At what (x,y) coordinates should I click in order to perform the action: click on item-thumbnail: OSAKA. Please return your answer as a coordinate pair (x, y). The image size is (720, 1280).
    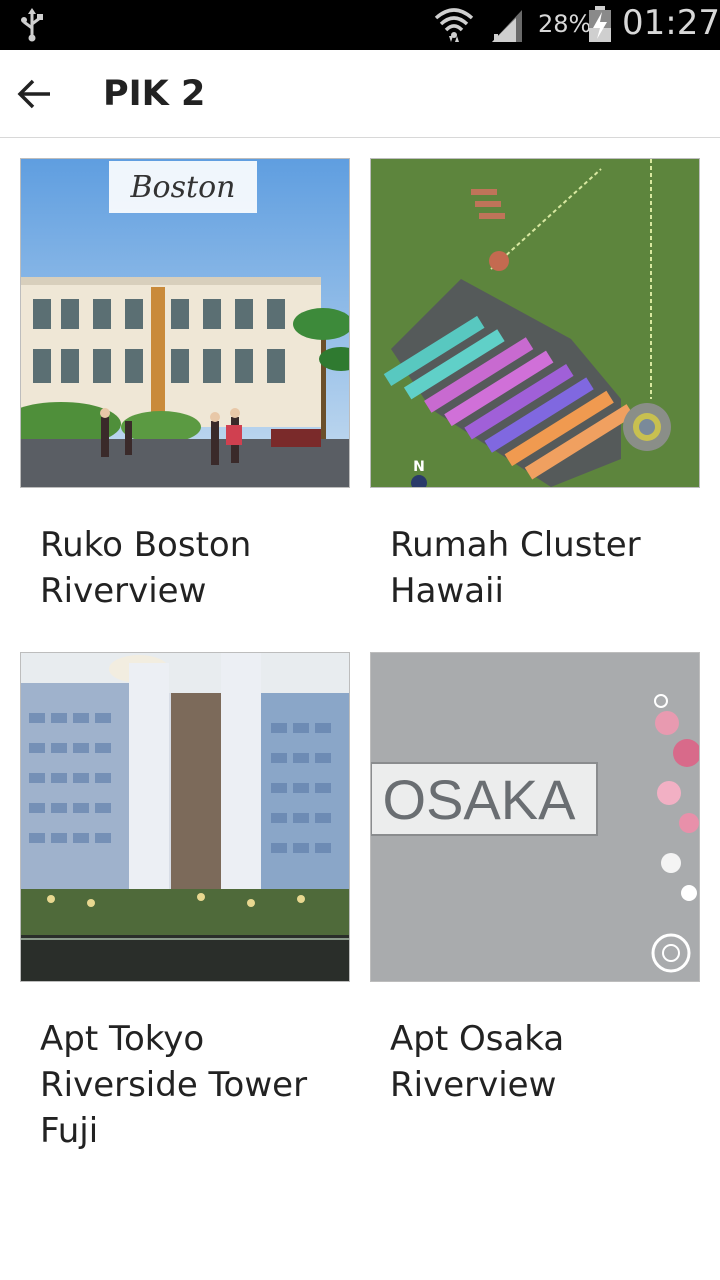
    Looking at the image, I should click on (535, 817).